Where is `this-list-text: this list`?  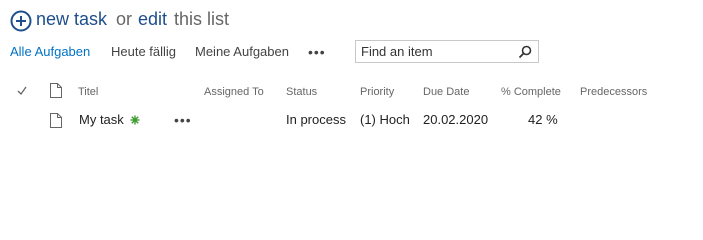 this-list-text: this list is located at coordinates (202, 19).